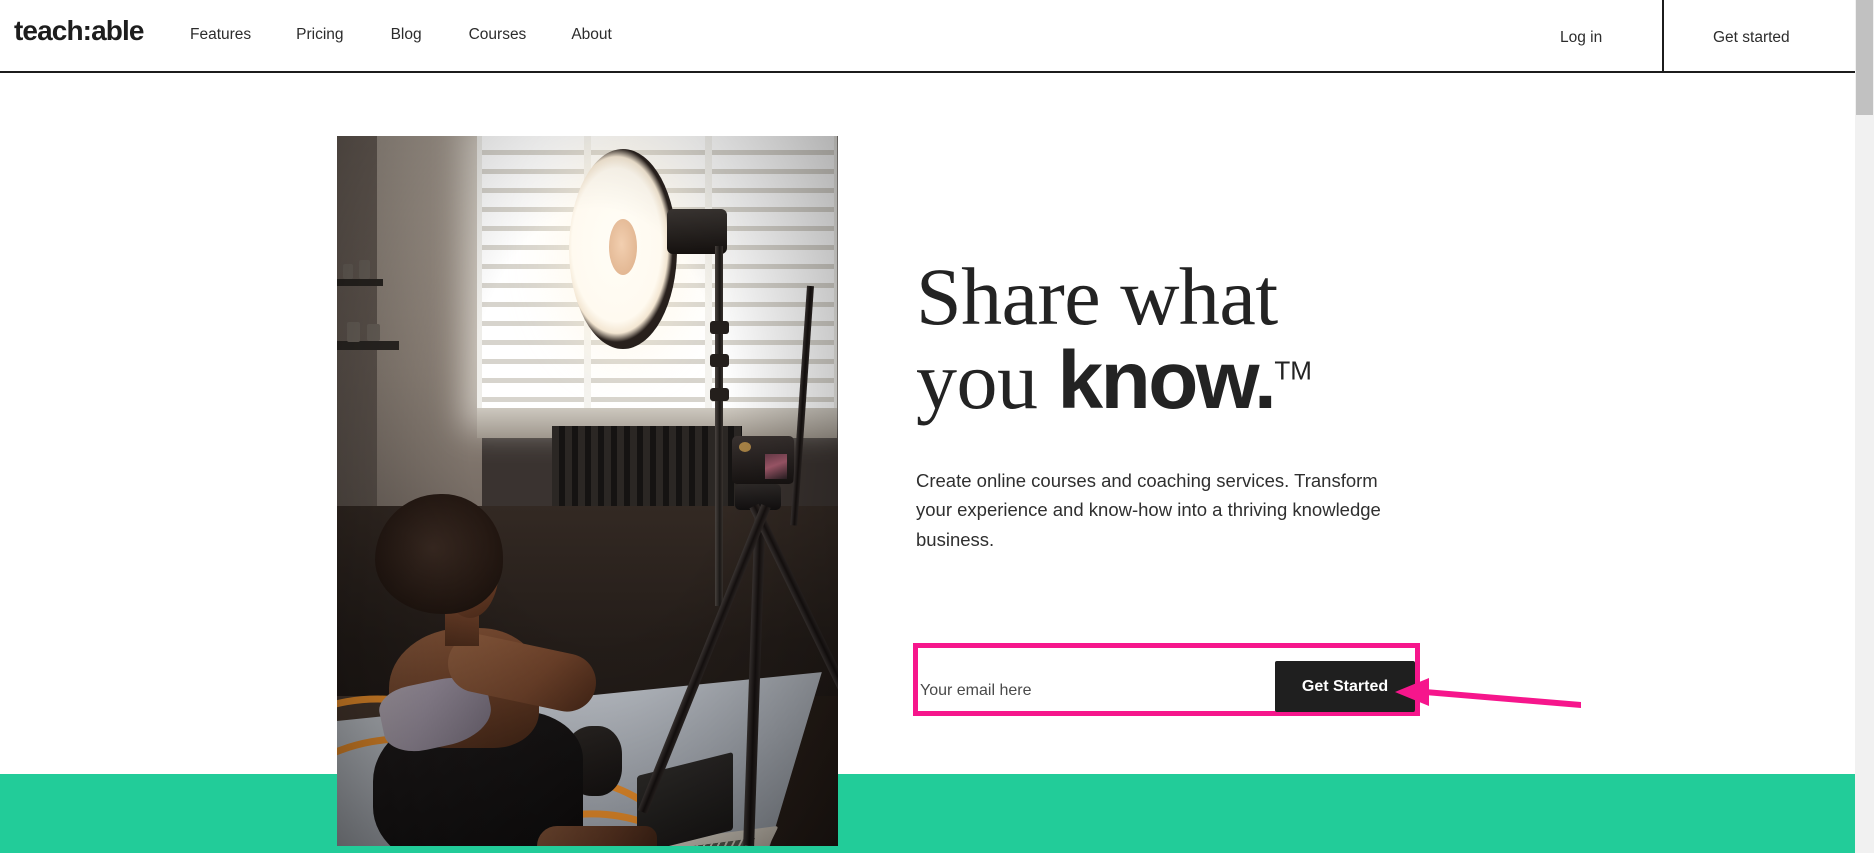 The height and width of the screenshot is (853, 1874). Describe the element at coordinates (1167, 380) in the screenshot. I see `headline-line-2-emphasis: know.` at that location.